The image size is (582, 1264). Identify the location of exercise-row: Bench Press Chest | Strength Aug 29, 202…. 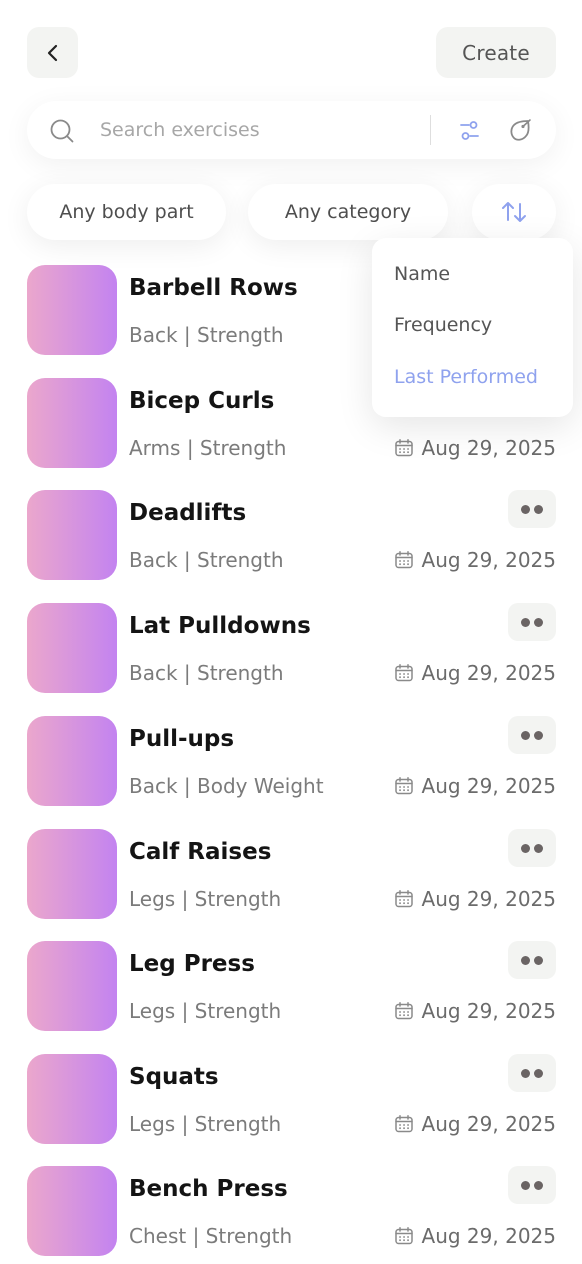
(291, 1212).